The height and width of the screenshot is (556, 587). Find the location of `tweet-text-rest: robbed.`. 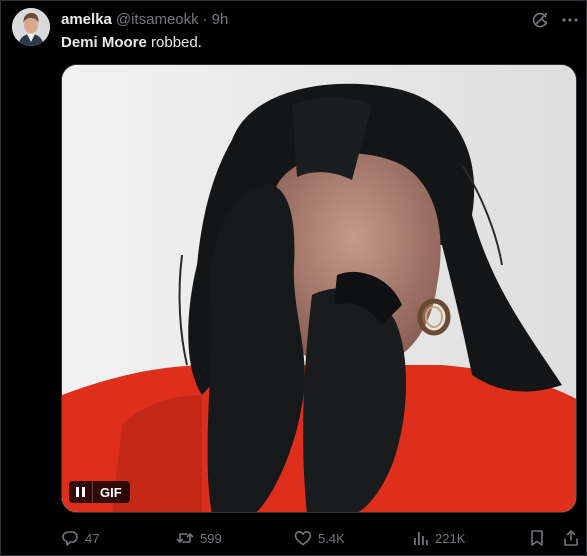

tweet-text-rest: robbed. is located at coordinates (174, 42).